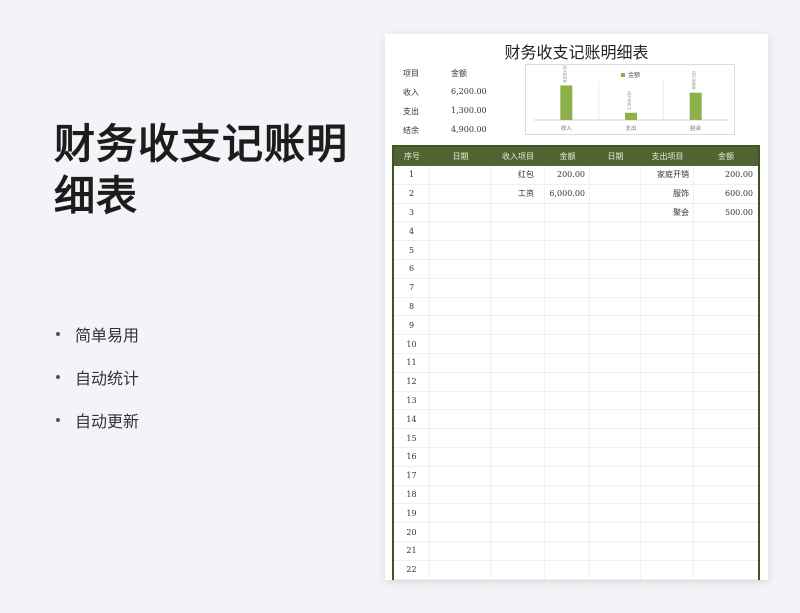 This screenshot has width=800, height=613. What do you see at coordinates (726, 213) in the screenshot?
I see `table-cell: 500.00` at bounding box center [726, 213].